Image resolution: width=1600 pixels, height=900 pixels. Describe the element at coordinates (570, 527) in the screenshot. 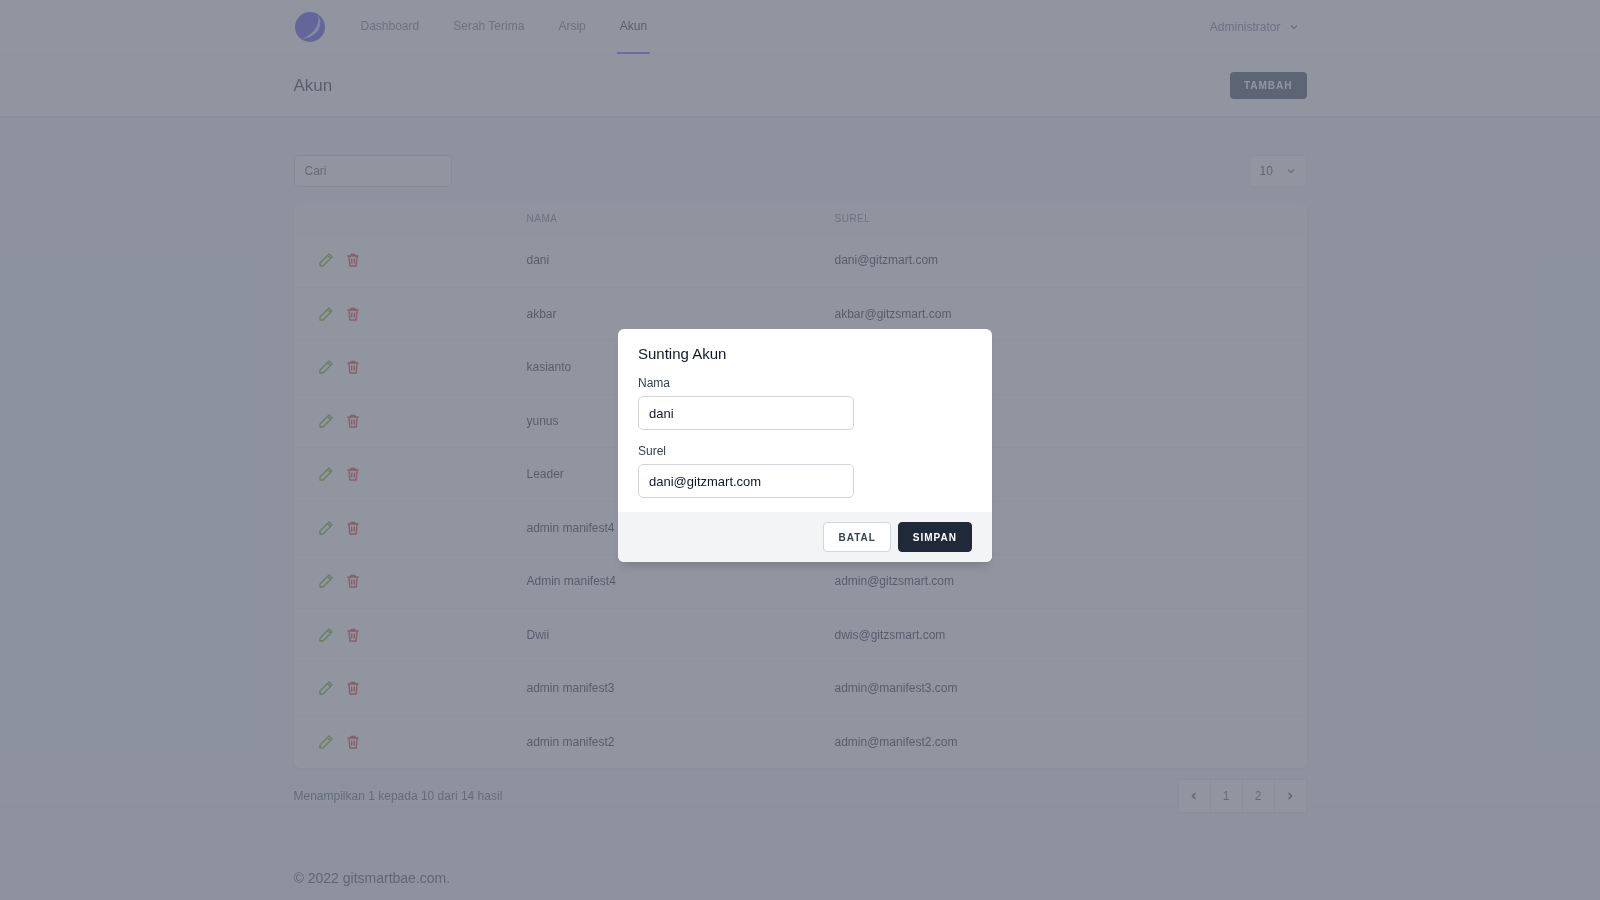

I see `table-cell: admin manifest4` at that location.